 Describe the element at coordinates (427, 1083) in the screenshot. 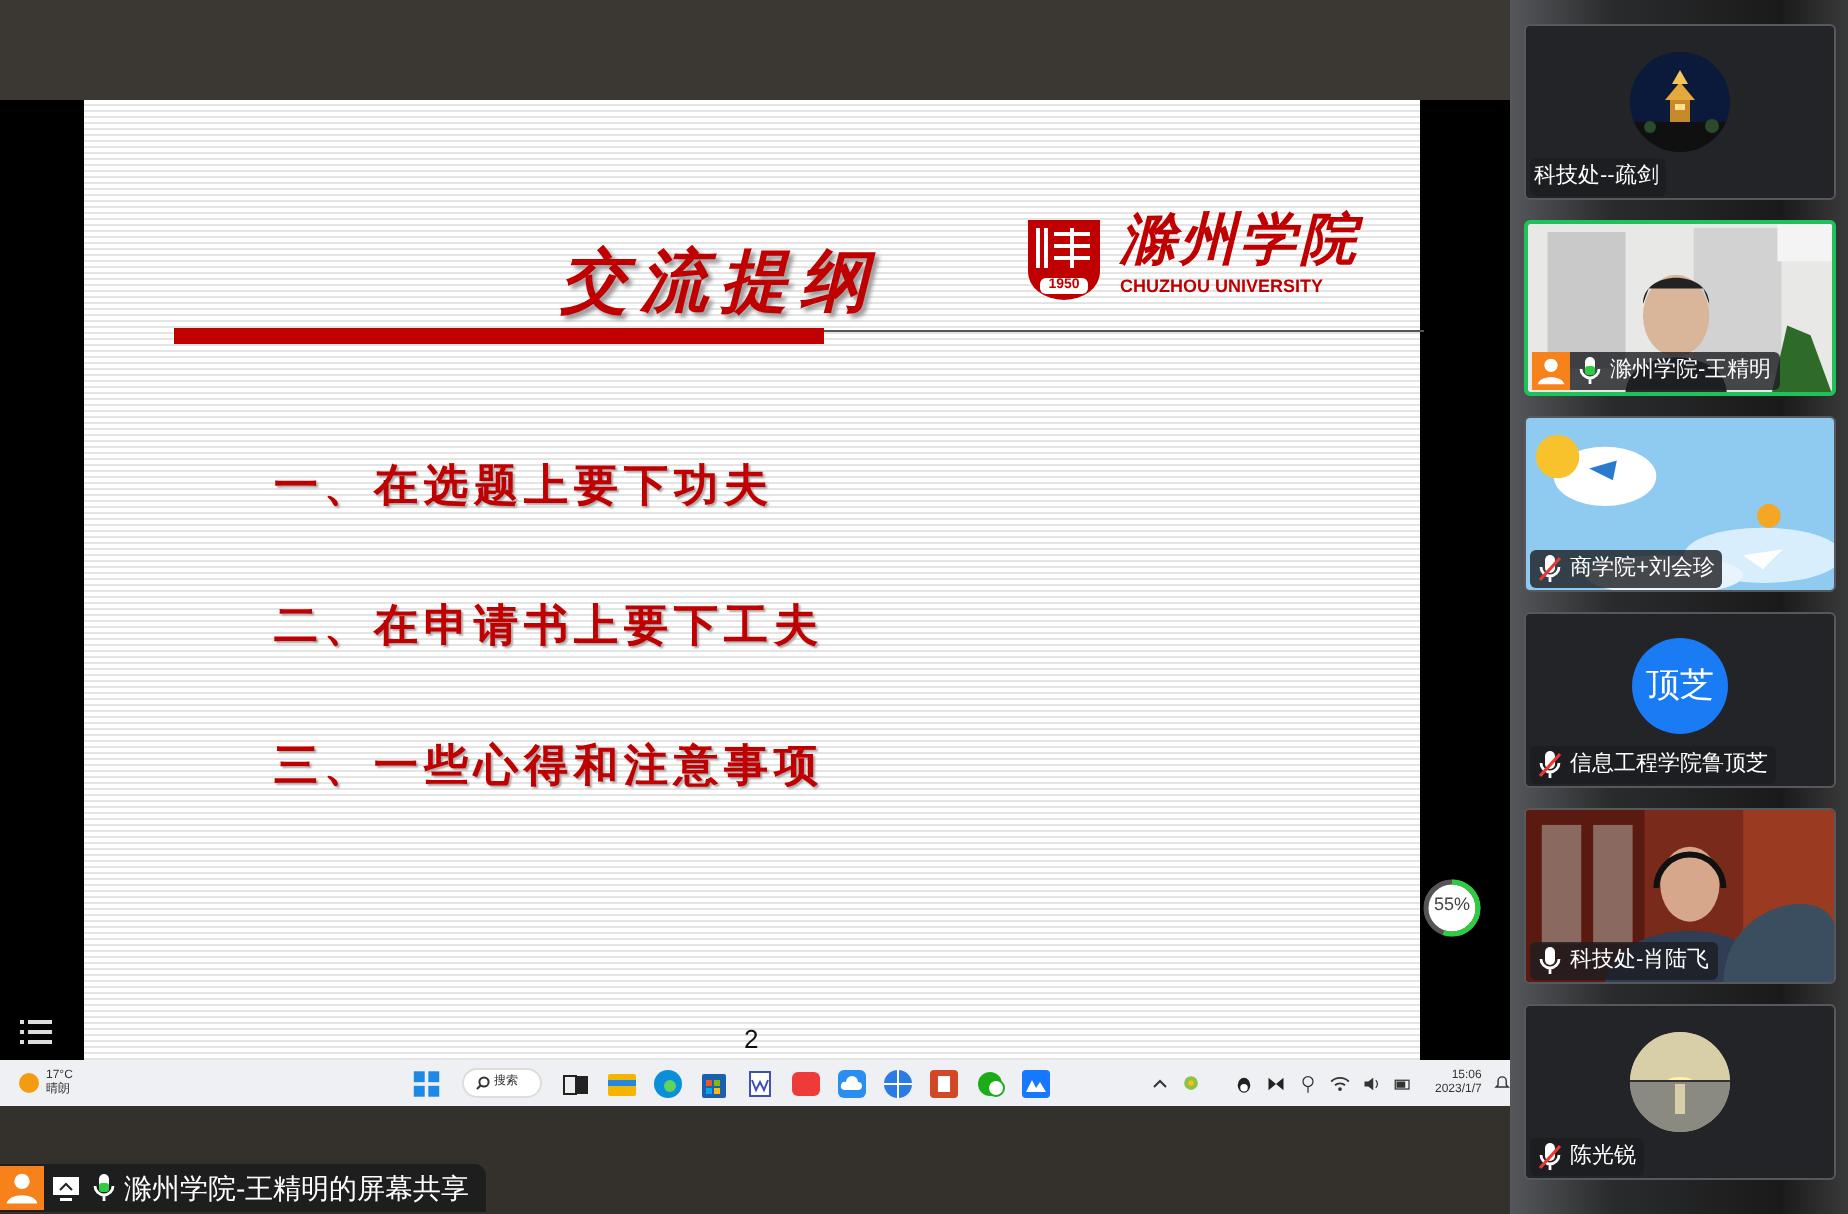

I see `start-icon` at that location.